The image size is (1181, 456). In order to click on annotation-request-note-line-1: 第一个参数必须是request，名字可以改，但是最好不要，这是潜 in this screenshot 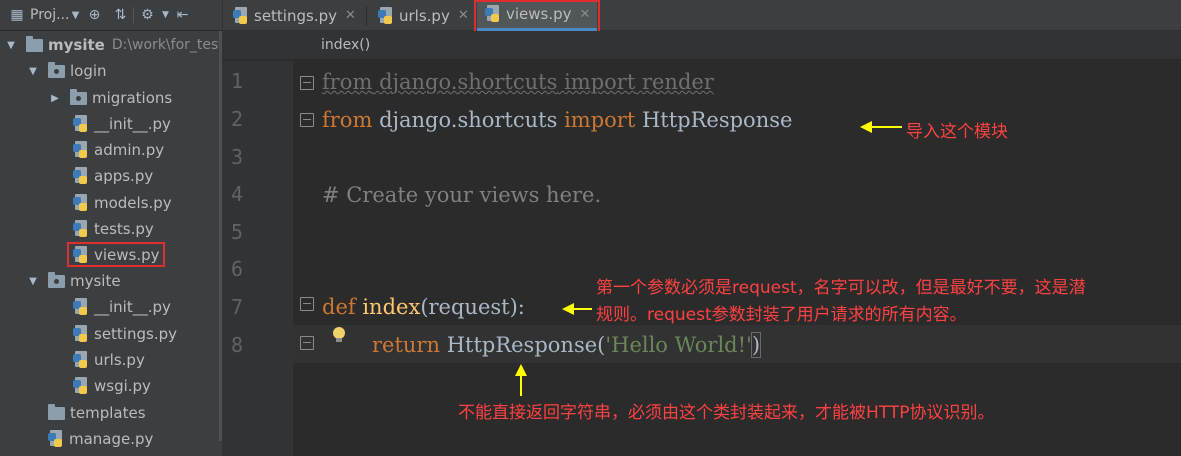, I will do `click(841, 288)`.